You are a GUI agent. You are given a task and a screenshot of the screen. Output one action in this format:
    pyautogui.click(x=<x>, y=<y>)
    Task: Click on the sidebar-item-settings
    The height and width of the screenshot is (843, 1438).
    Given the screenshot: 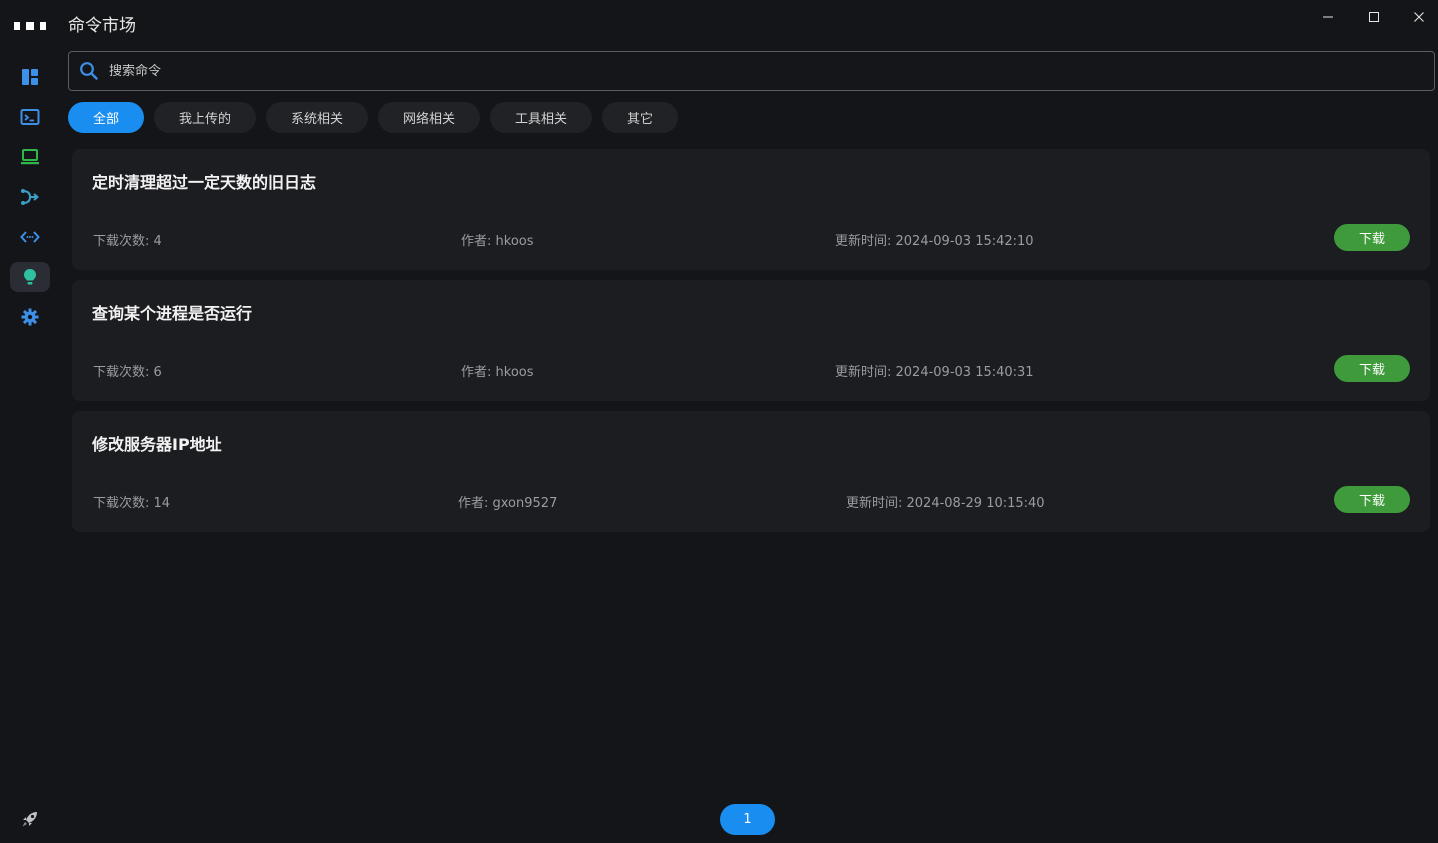 What is the action you would take?
    pyautogui.click(x=30, y=317)
    